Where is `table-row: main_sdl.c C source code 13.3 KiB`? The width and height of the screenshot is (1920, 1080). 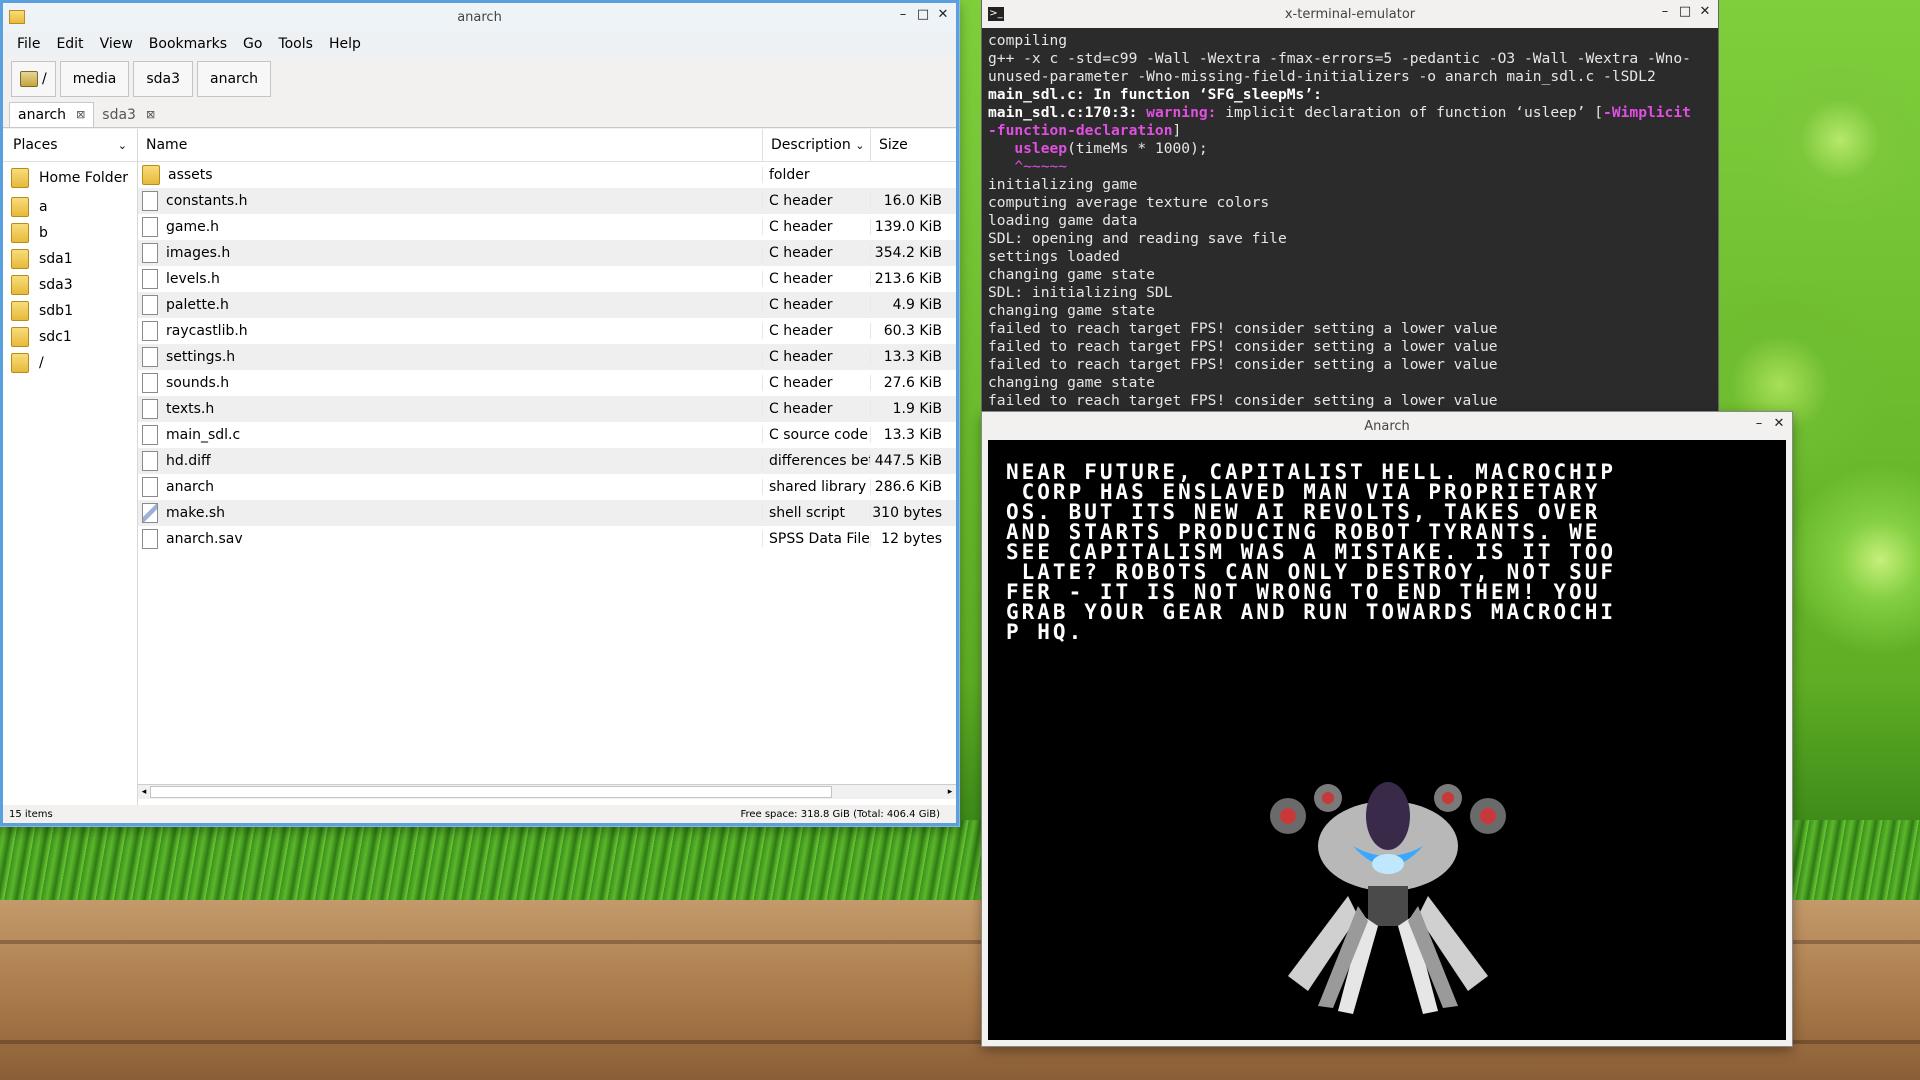
table-row: main_sdl.c C source code 13.3 KiB is located at coordinates (547, 435).